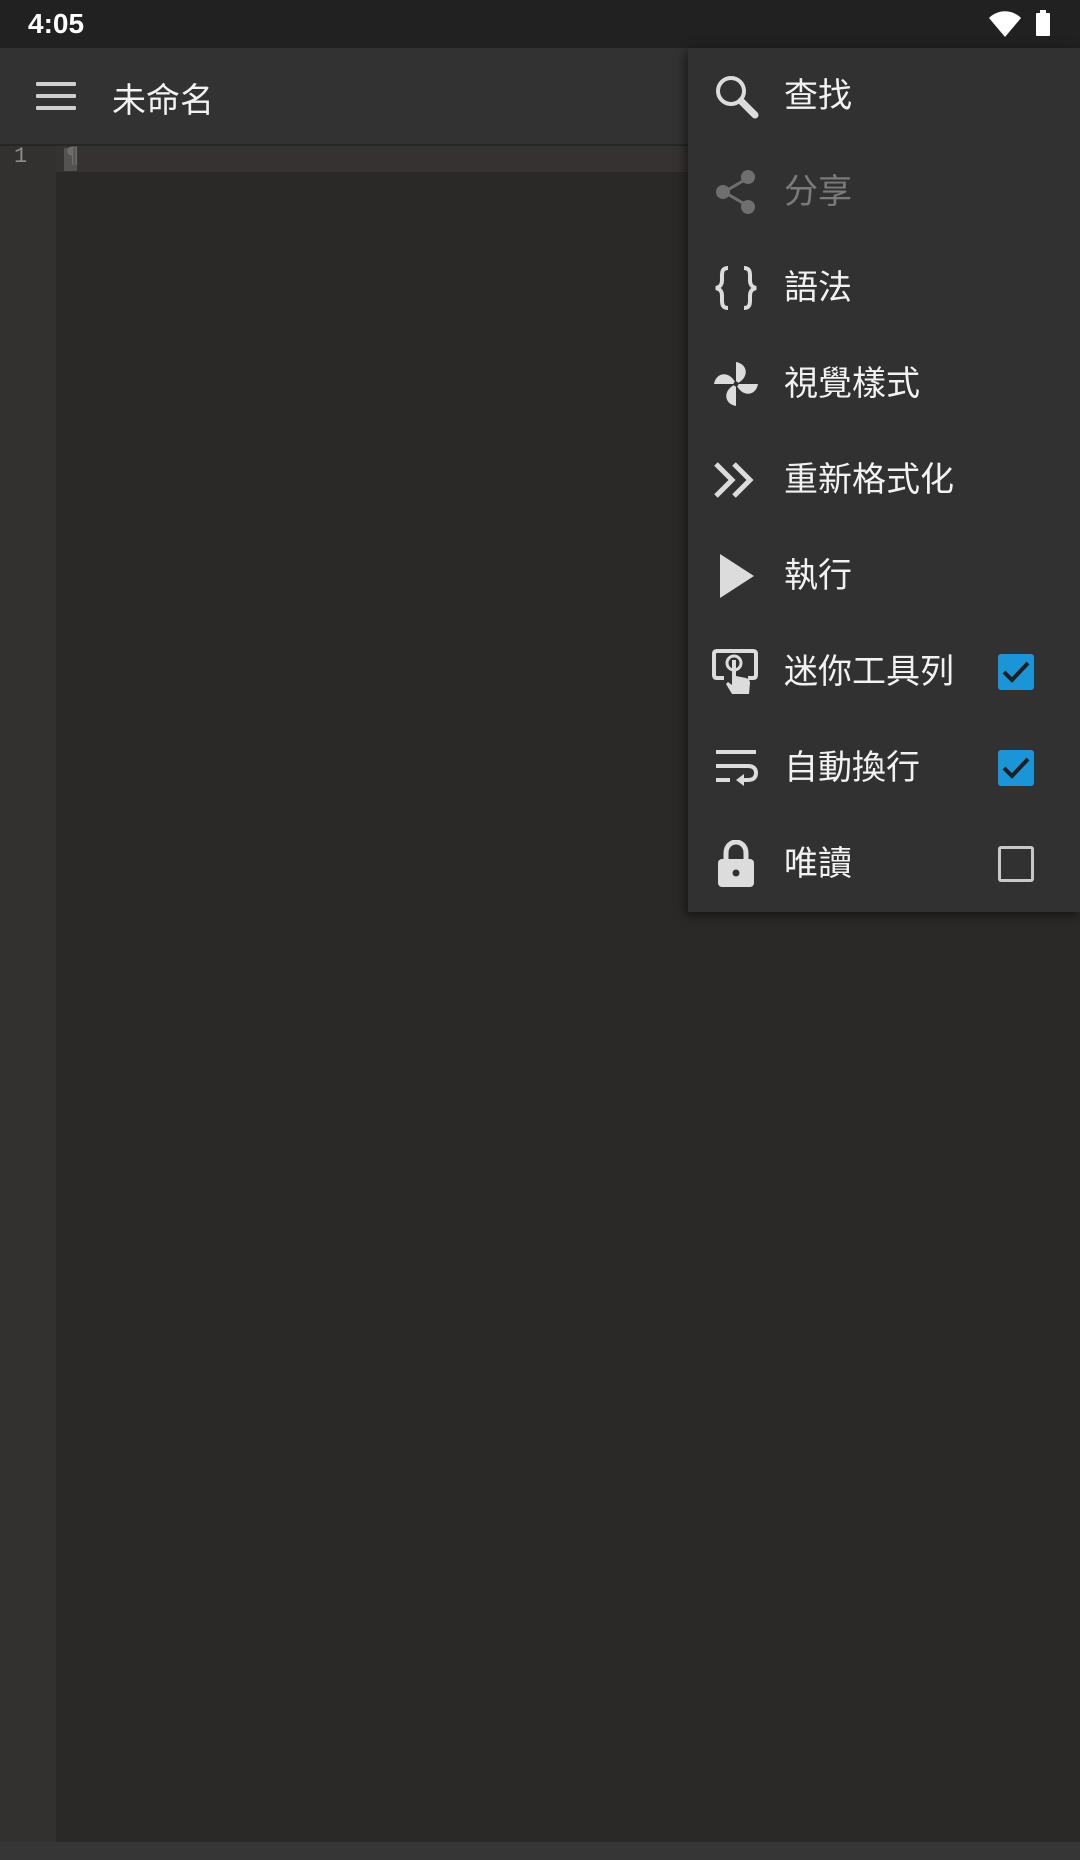 The width and height of the screenshot is (1080, 1860). Describe the element at coordinates (869, 672) in the screenshot. I see `menu-item-label: 迷你工具列` at that location.